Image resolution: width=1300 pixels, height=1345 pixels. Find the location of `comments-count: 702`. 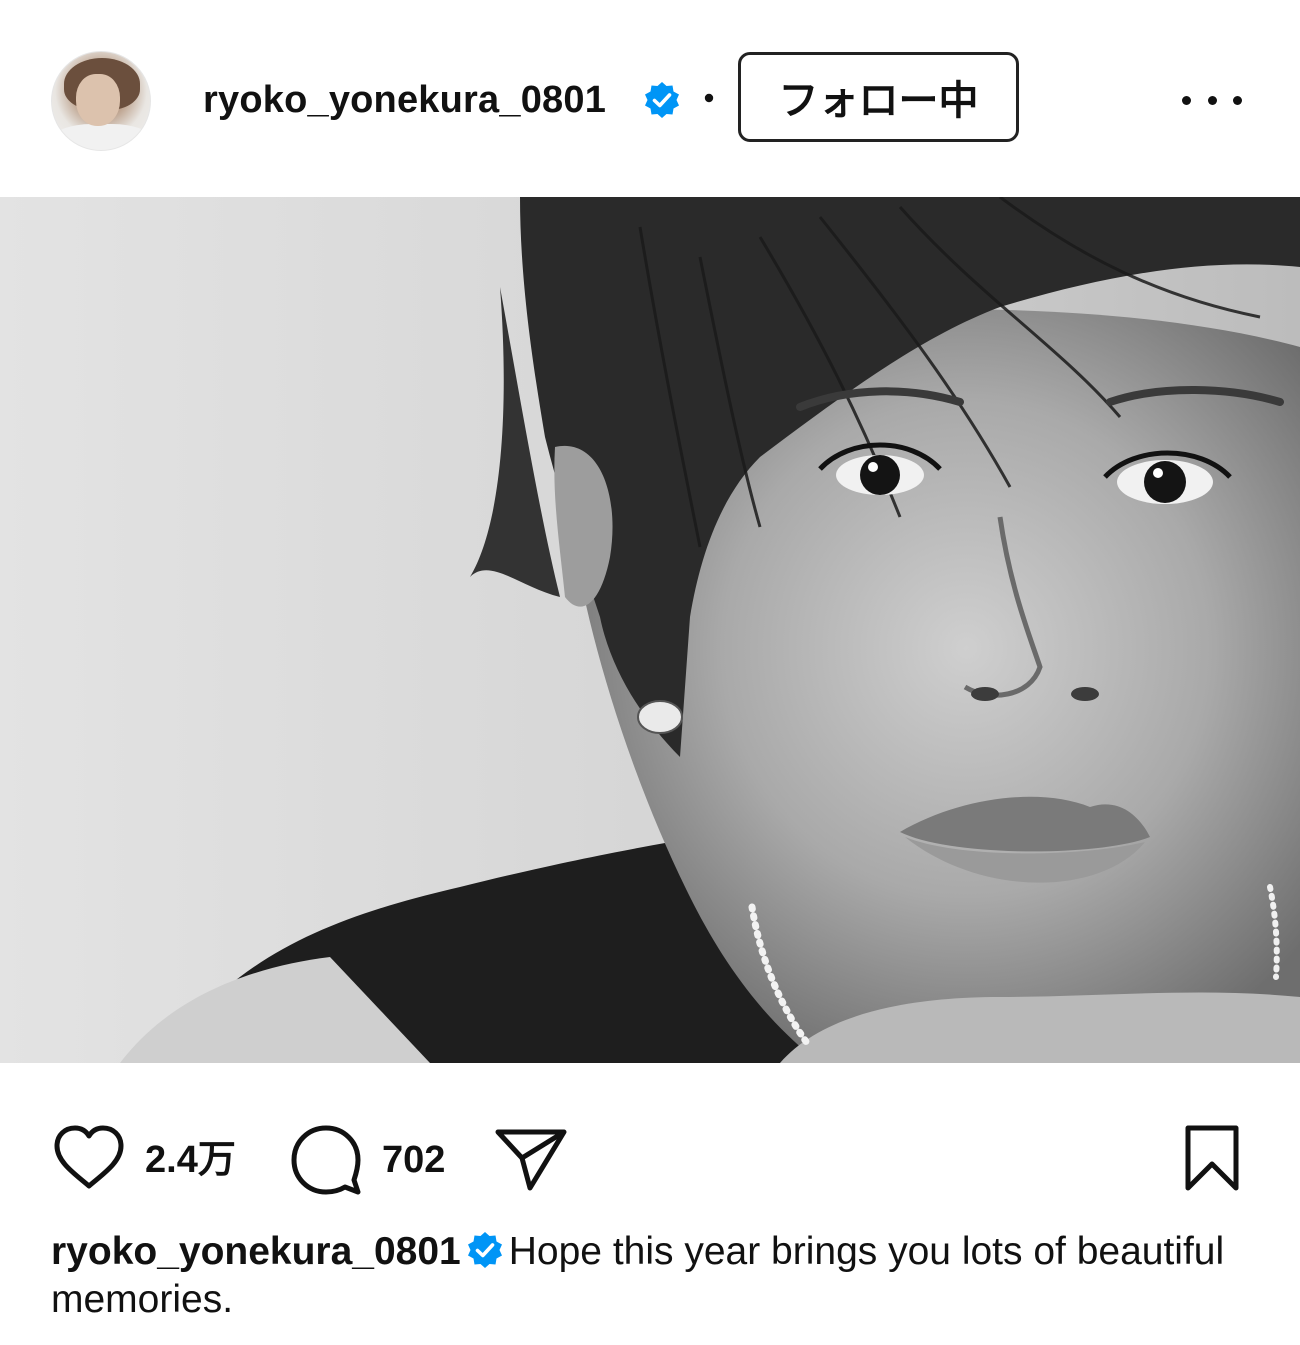

comments-count: 702 is located at coordinates (413, 1160).